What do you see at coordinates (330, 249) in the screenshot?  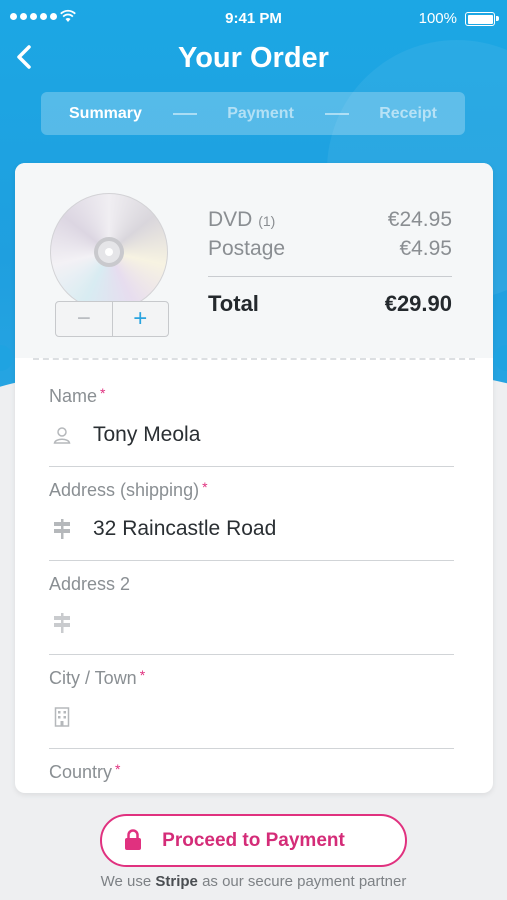 I see `line-item-postage: Postage €4.95` at bounding box center [330, 249].